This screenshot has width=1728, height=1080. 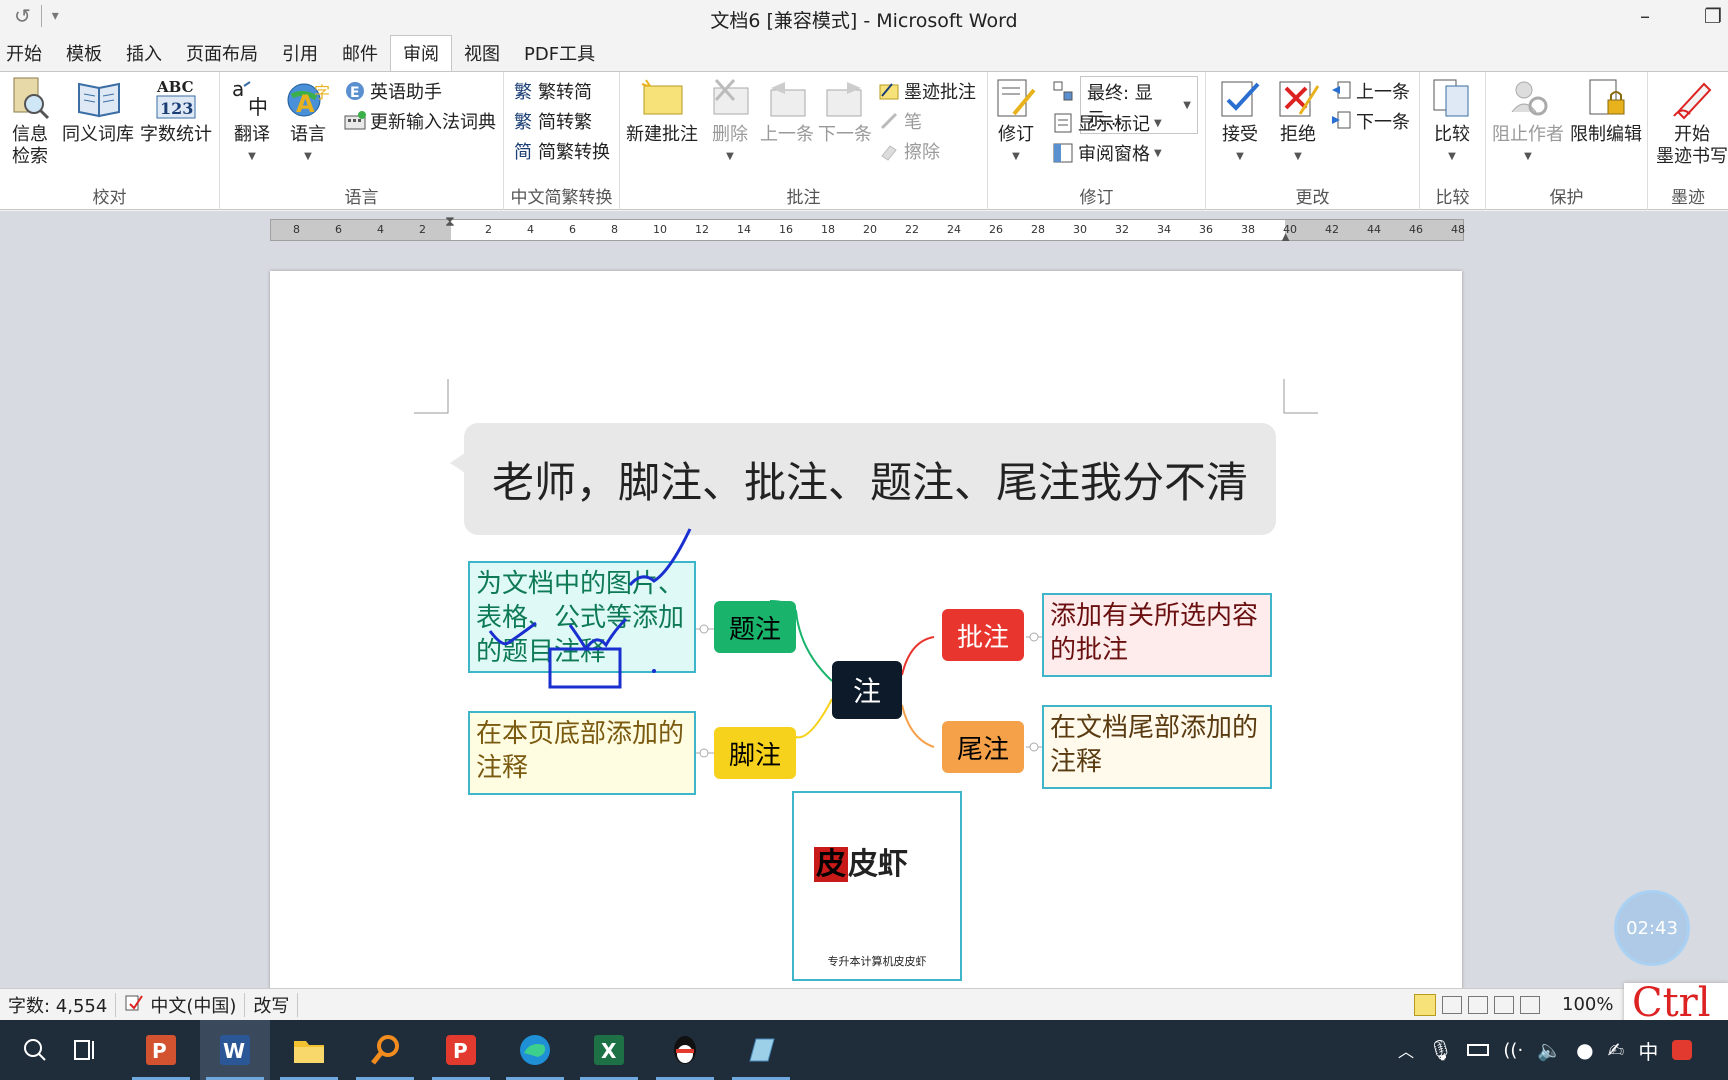 I want to click on comments-group-label: 批注, so click(x=803, y=198).